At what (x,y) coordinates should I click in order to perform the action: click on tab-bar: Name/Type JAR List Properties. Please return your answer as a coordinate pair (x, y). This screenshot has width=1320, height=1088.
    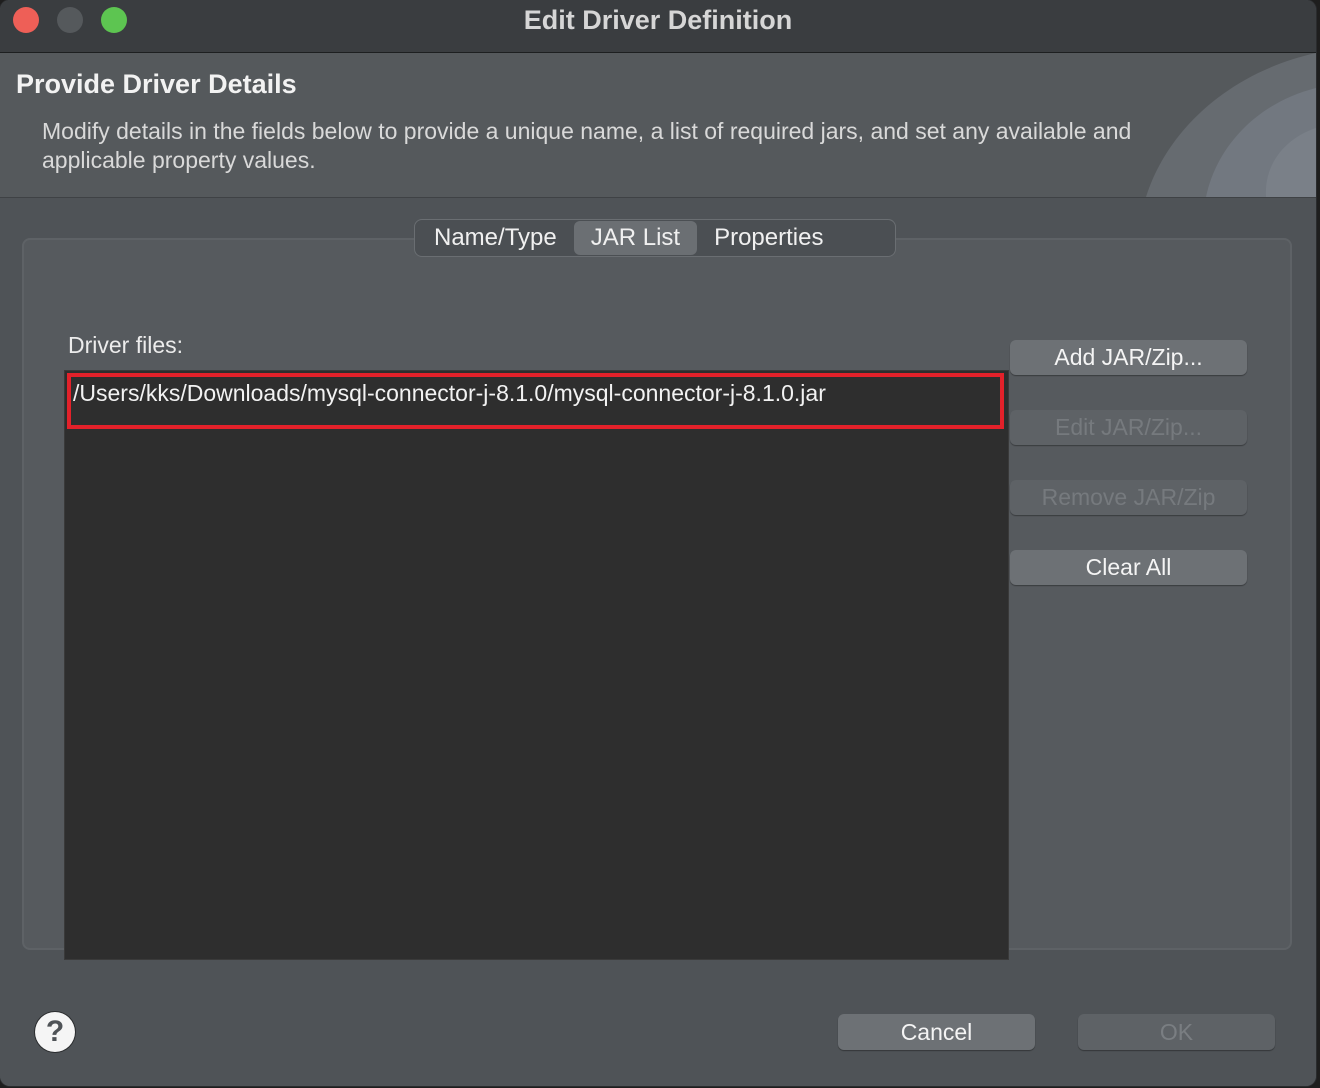
    Looking at the image, I should click on (655, 238).